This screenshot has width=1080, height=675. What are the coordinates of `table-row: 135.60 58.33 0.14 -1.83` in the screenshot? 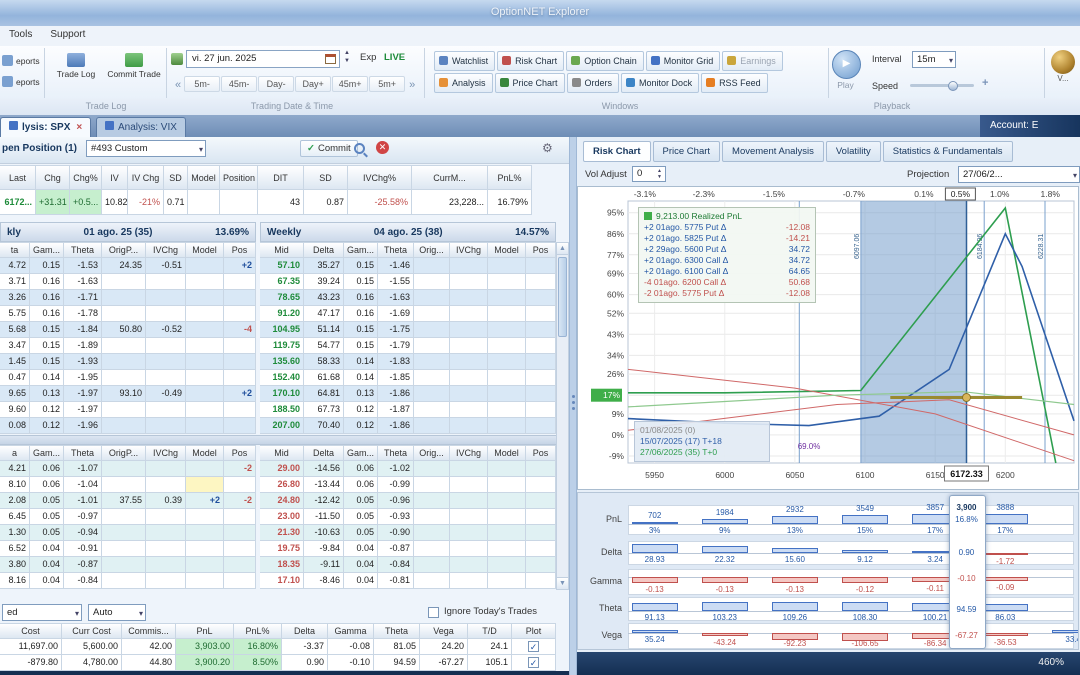 It's located at (408, 362).